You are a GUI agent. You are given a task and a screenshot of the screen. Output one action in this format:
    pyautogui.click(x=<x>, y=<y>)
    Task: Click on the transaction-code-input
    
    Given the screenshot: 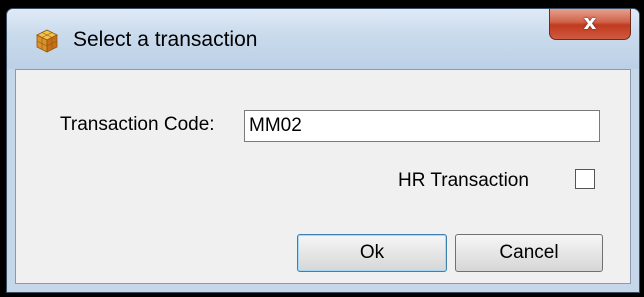 What is the action you would take?
    pyautogui.click(x=422, y=126)
    